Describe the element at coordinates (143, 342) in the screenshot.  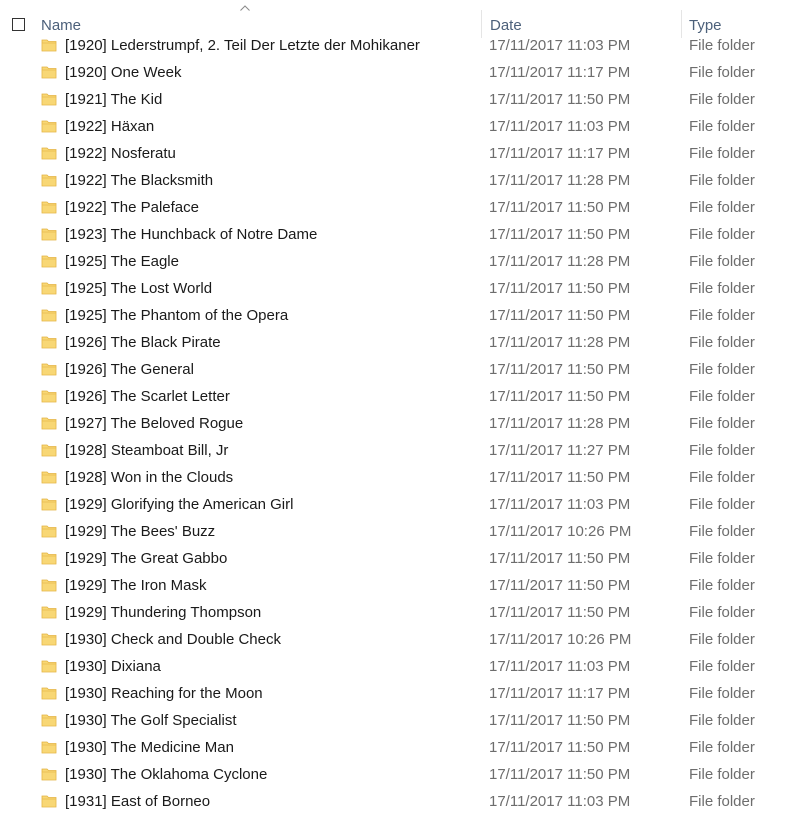
I see `file-name: [1926] The Black Pirate` at that location.